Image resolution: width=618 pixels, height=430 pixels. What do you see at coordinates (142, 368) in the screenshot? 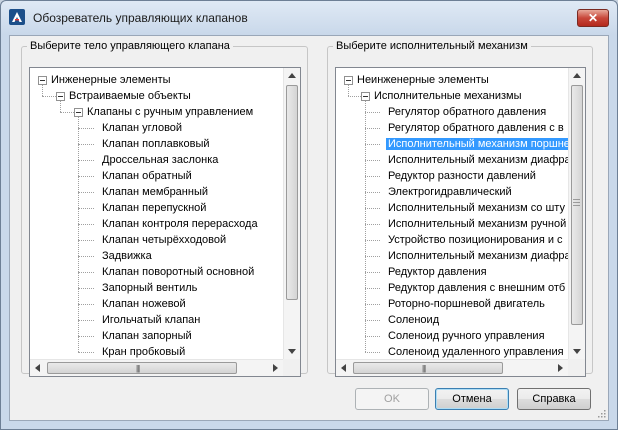
I see `left-hscroll-thumb: |||` at bounding box center [142, 368].